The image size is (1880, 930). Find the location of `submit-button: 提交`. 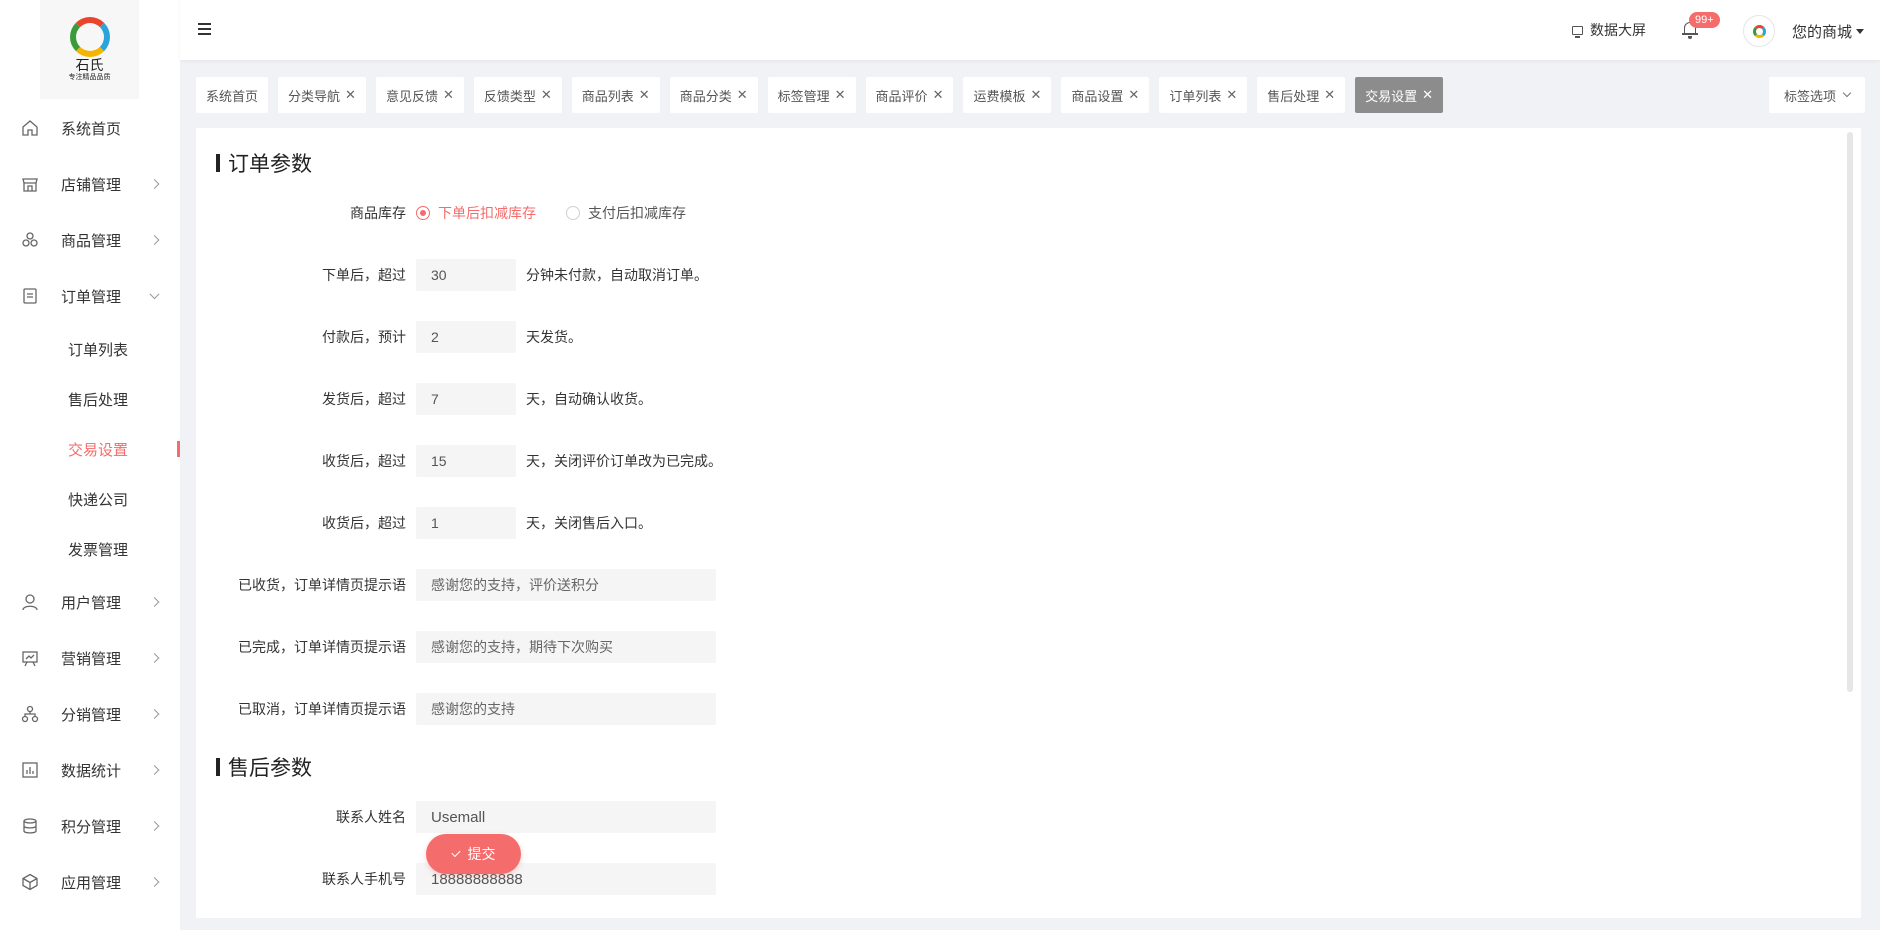

submit-button: 提交 is located at coordinates (473, 854).